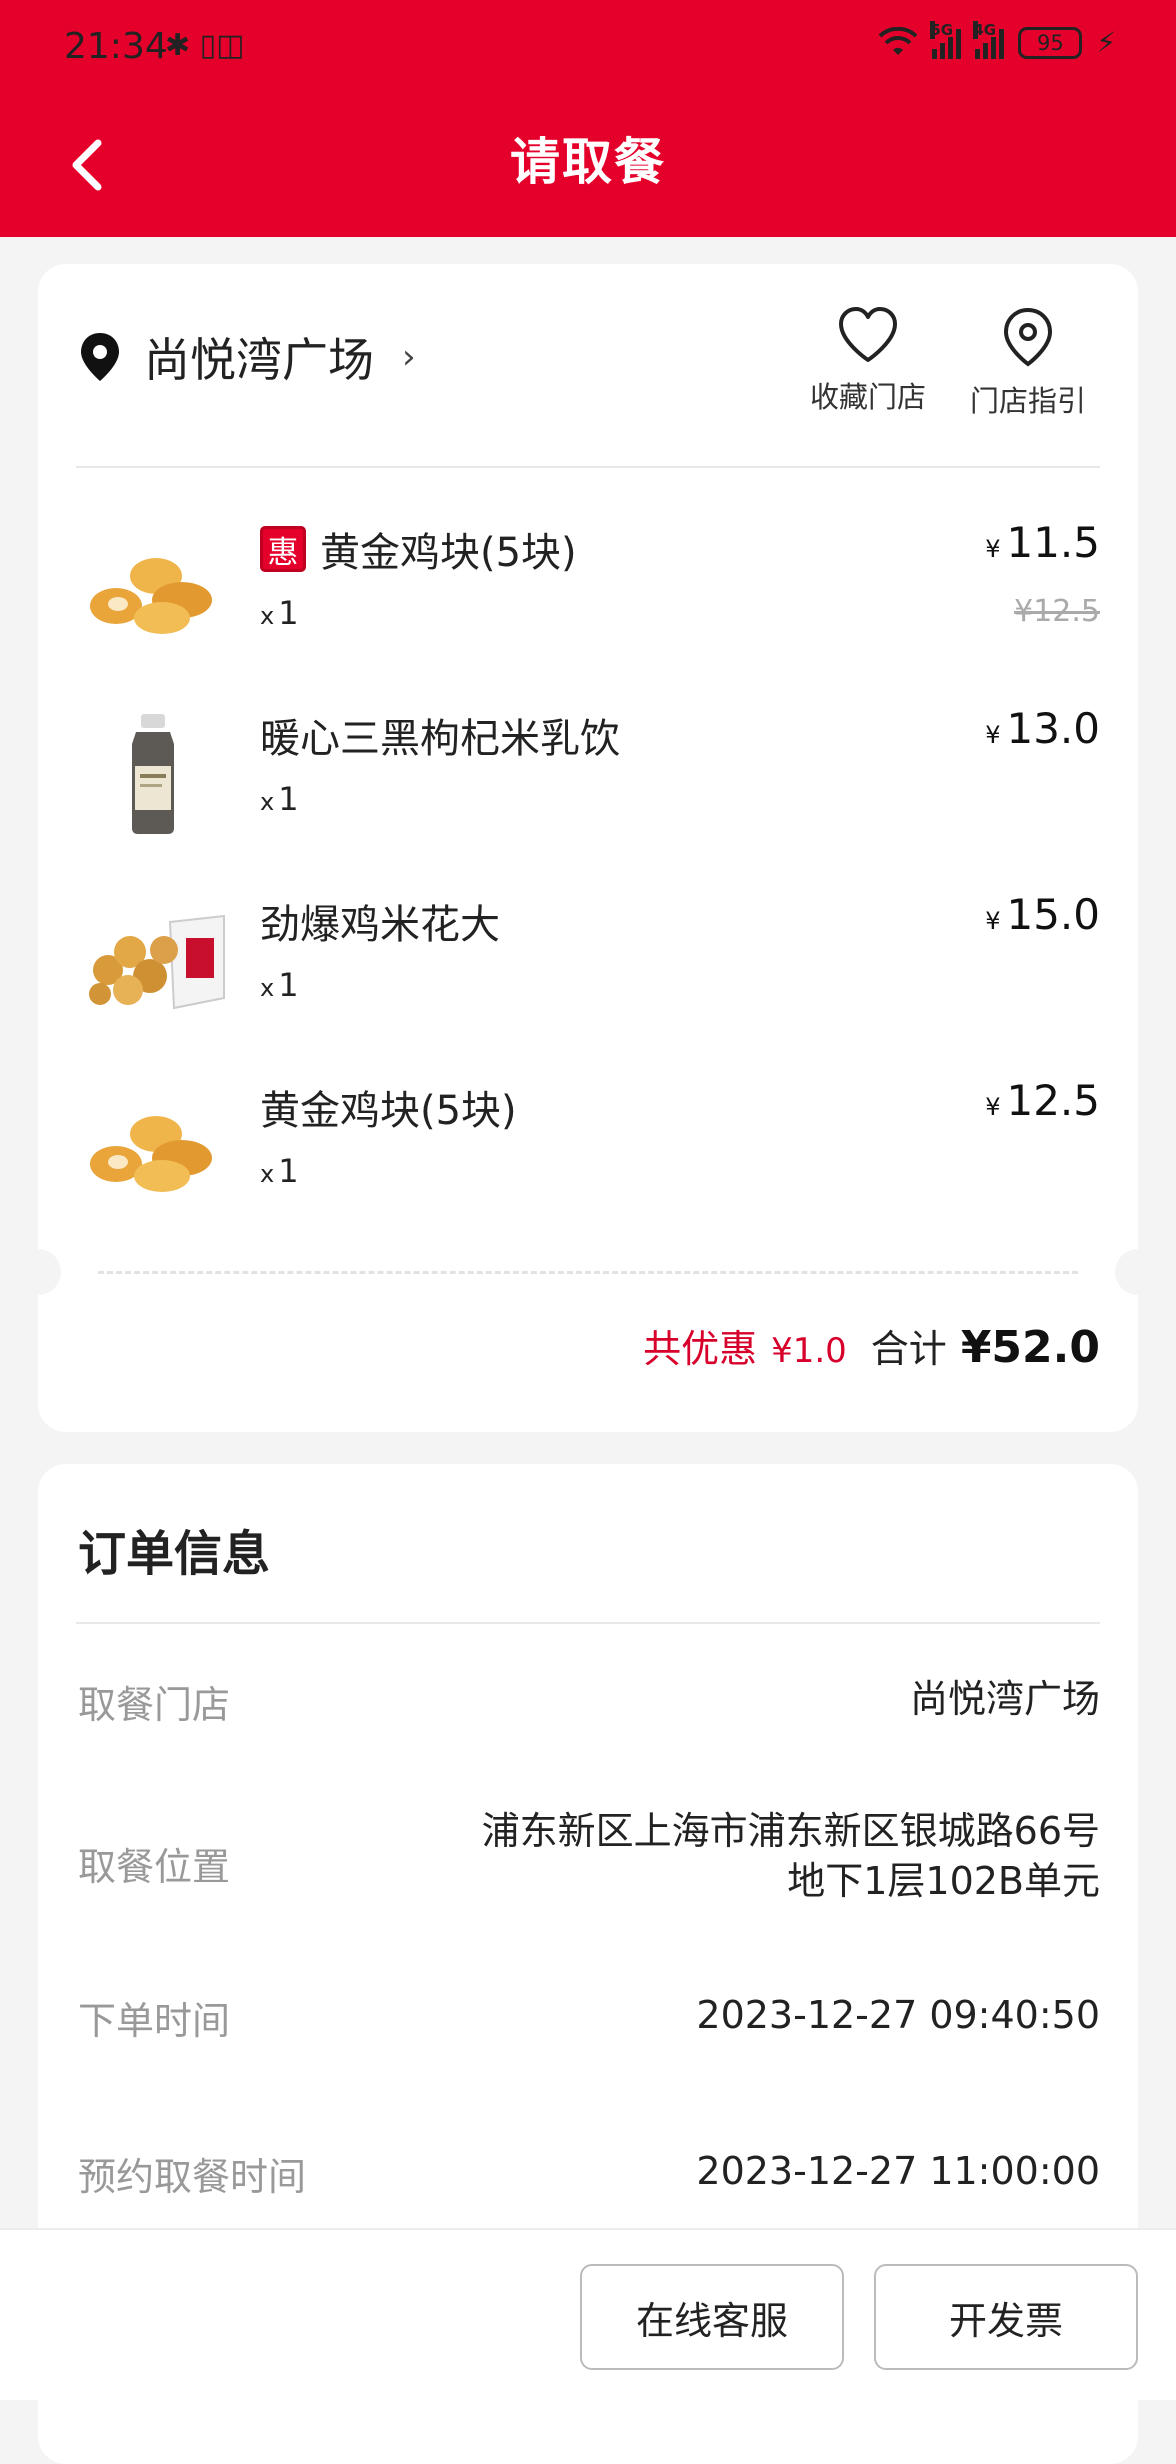 The width and height of the screenshot is (1176, 2464). I want to click on bottom-action-bar: 在线客服 开发票, so click(588, 2314).